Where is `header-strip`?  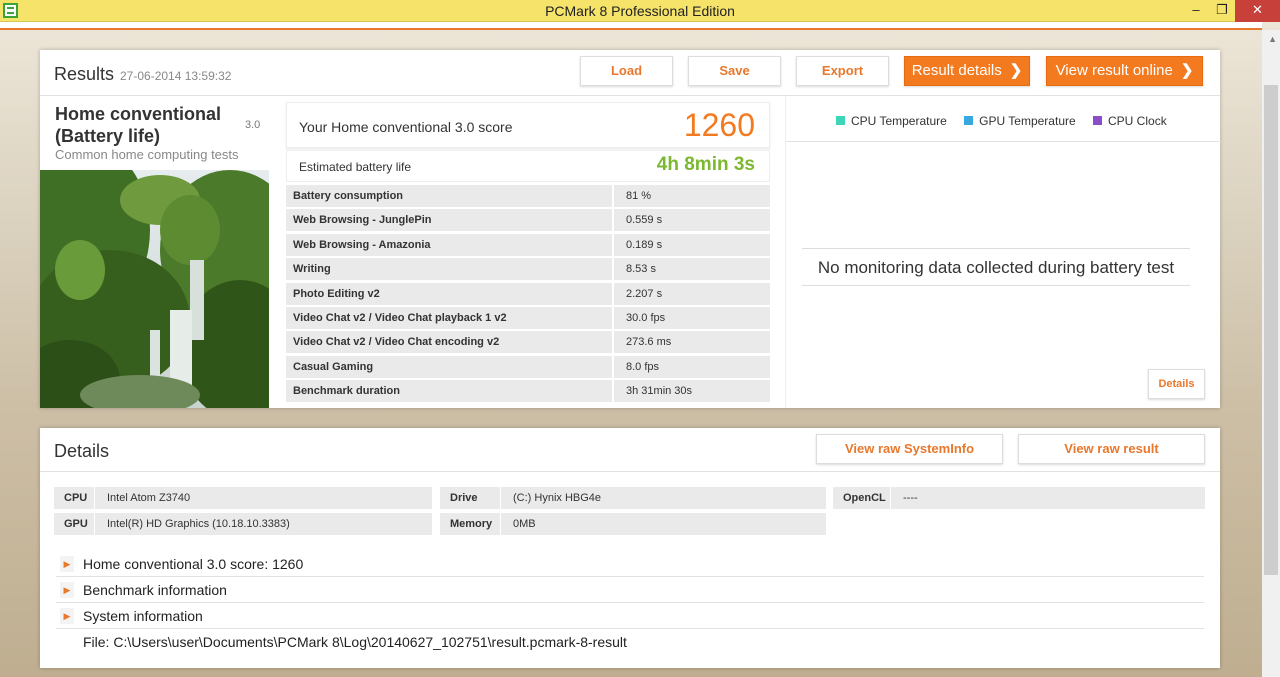 header-strip is located at coordinates (631, 26).